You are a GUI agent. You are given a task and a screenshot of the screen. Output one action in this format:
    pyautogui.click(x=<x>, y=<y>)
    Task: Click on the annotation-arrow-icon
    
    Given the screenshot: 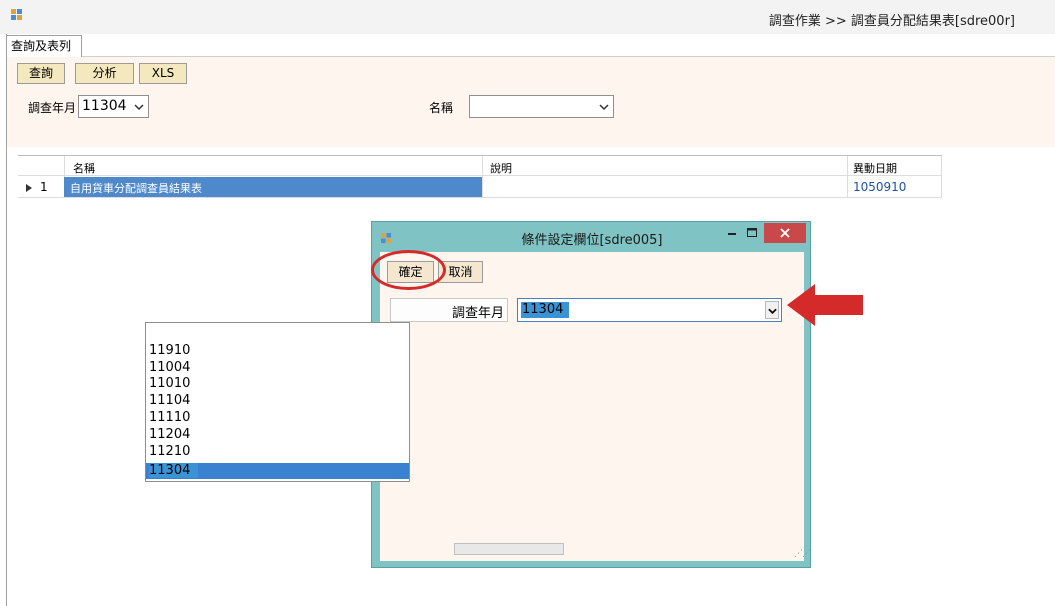 What is the action you would take?
    pyautogui.click(x=825, y=305)
    